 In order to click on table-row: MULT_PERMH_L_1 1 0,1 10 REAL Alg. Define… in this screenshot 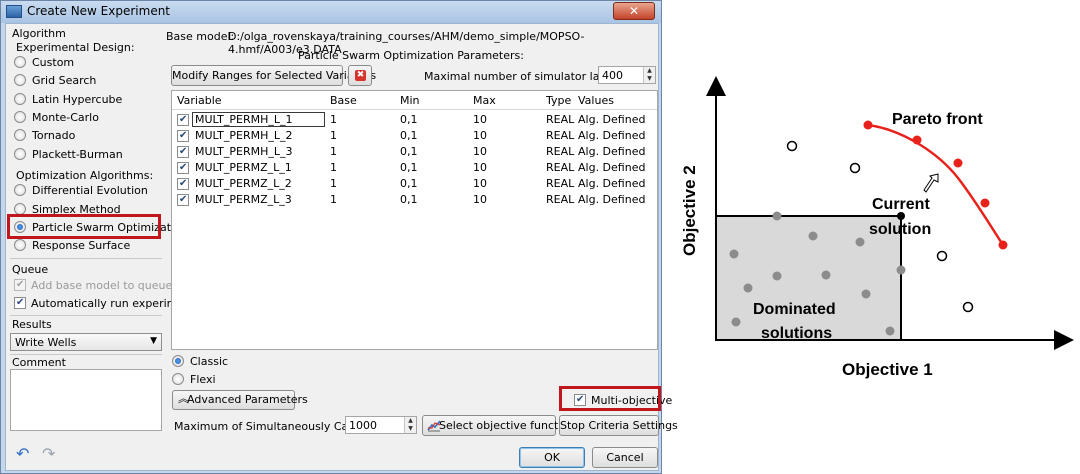, I will do `click(414, 120)`.